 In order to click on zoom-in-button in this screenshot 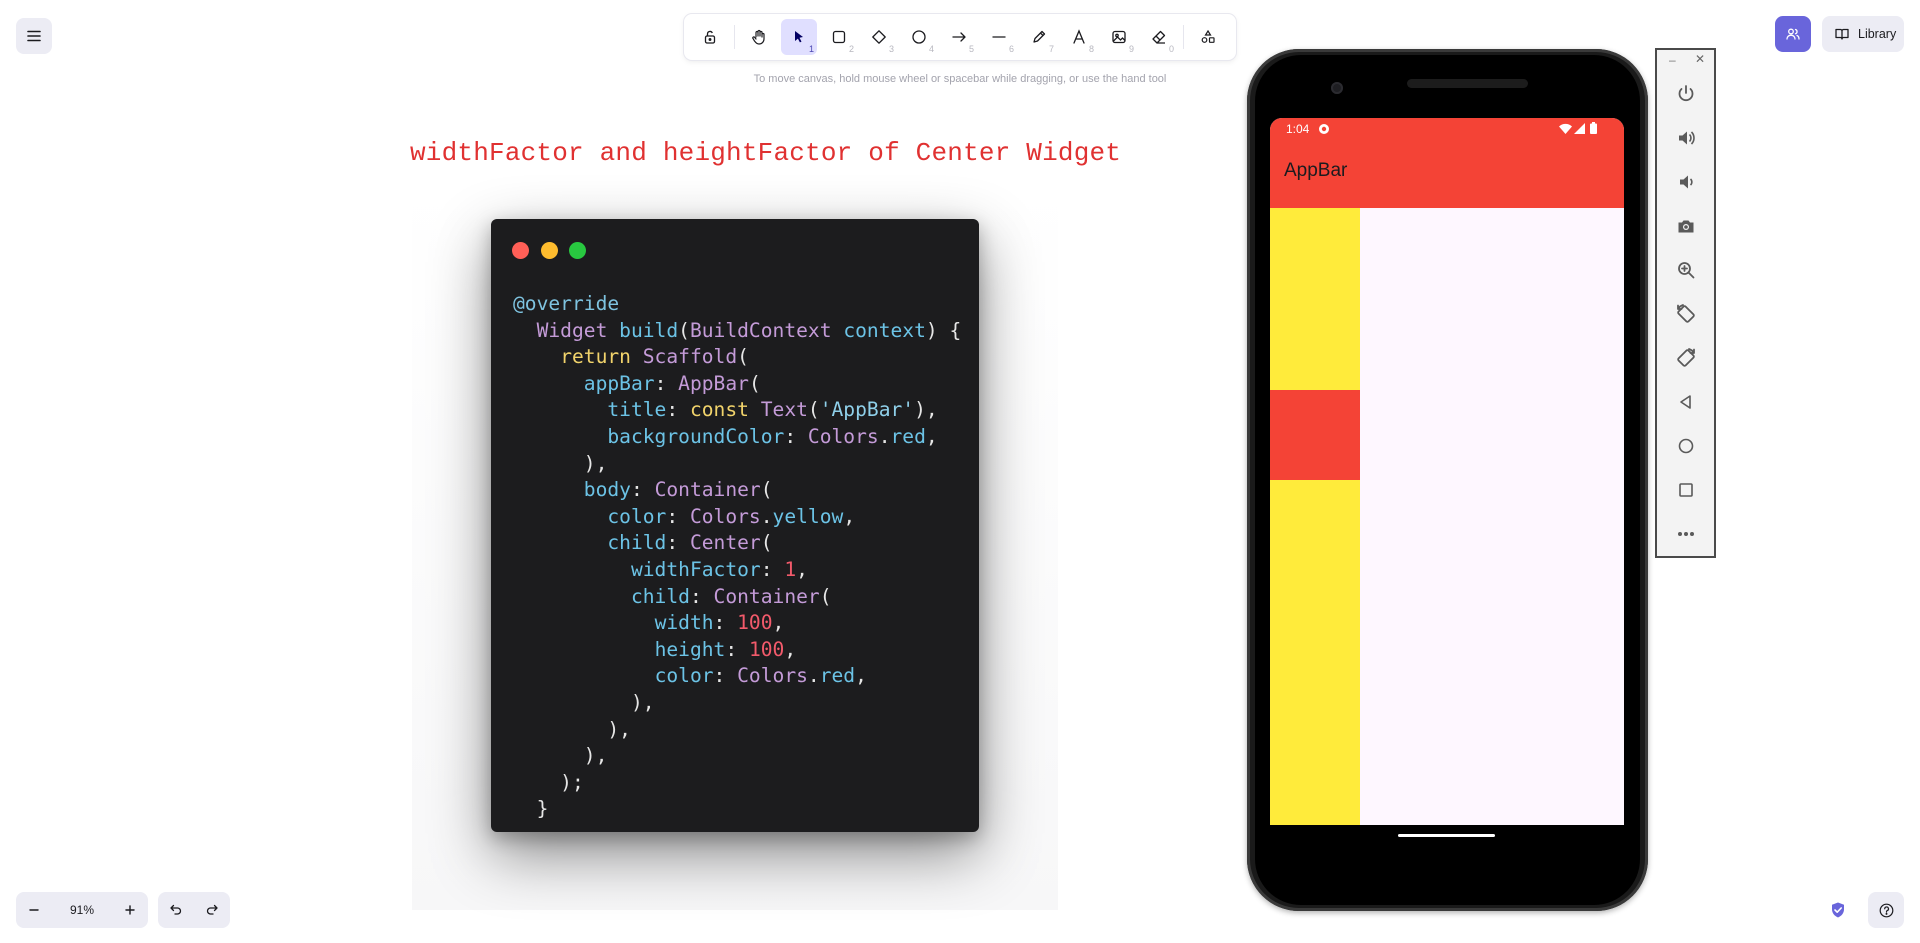, I will do `click(130, 910)`.